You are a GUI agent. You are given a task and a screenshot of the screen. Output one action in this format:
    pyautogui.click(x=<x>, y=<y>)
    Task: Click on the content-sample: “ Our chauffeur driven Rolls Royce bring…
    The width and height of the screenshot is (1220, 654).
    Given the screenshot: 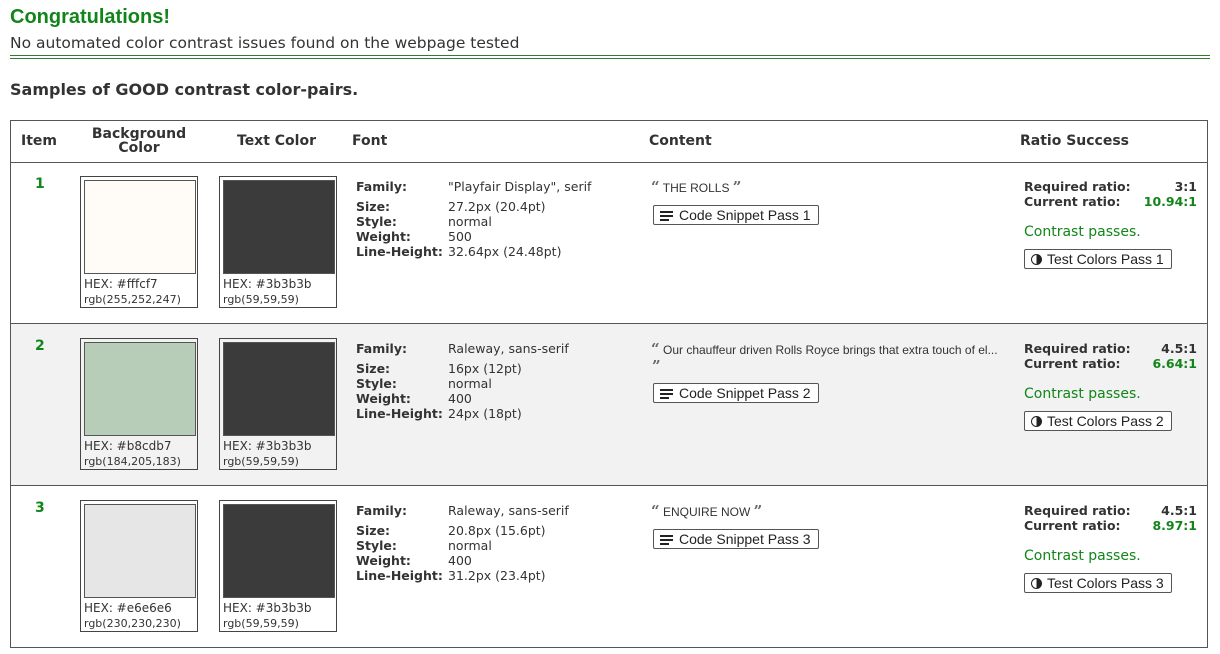 What is the action you would take?
    pyautogui.click(x=831, y=349)
    